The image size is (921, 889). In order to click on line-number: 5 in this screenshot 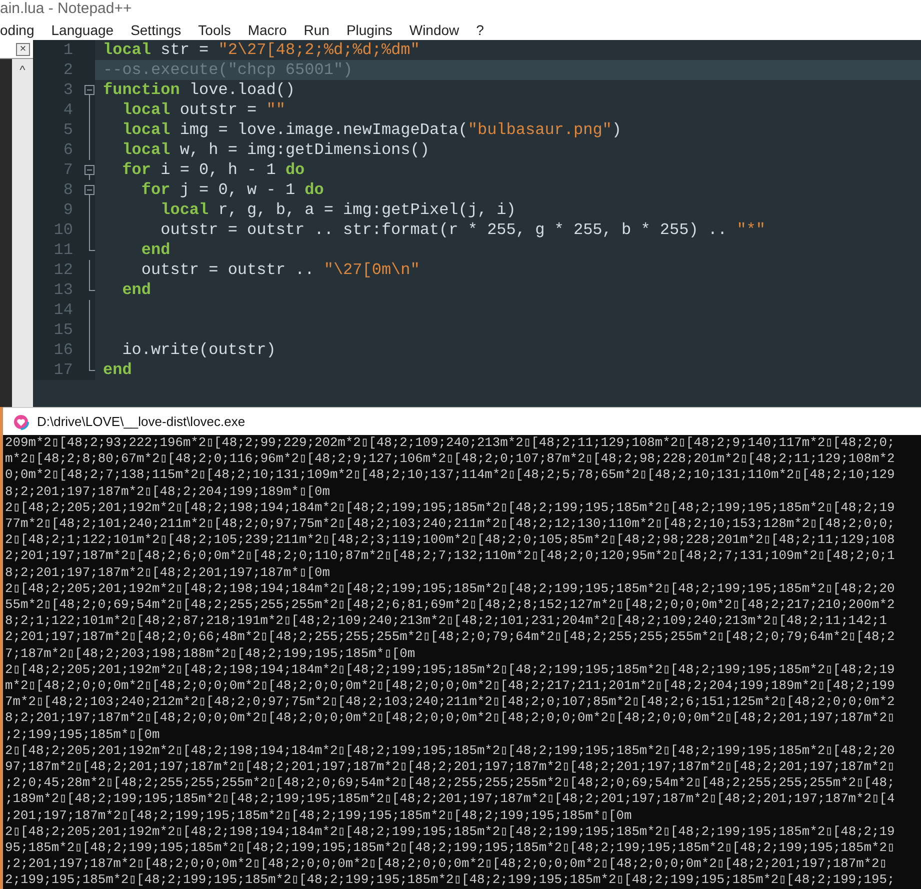, I will do `click(67, 130)`.